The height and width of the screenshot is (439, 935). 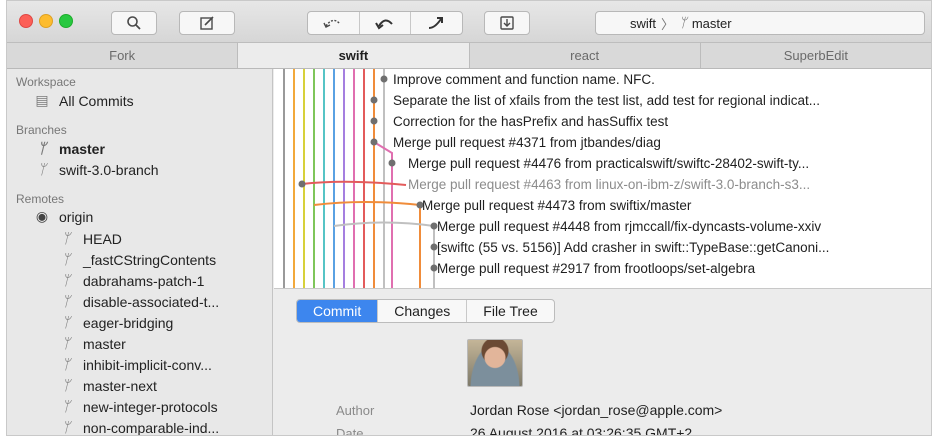 What do you see at coordinates (596, 410) in the screenshot?
I see `author-value: Jordan Rose <jordan_rose@apple.com>` at bounding box center [596, 410].